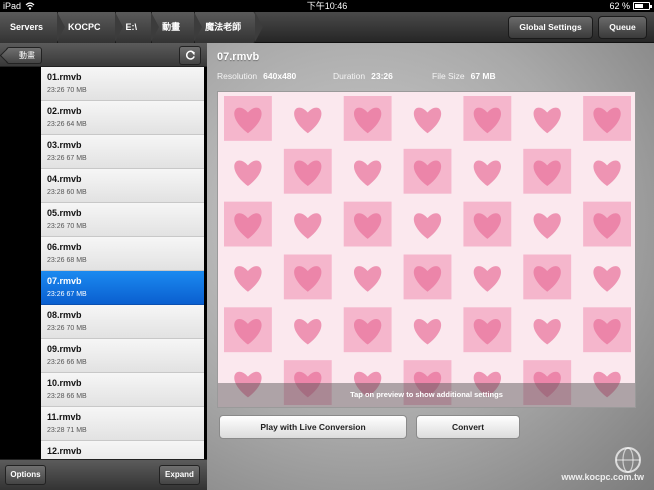 The height and width of the screenshot is (490, 654). I want to click on battery-level, so click(639, 6).